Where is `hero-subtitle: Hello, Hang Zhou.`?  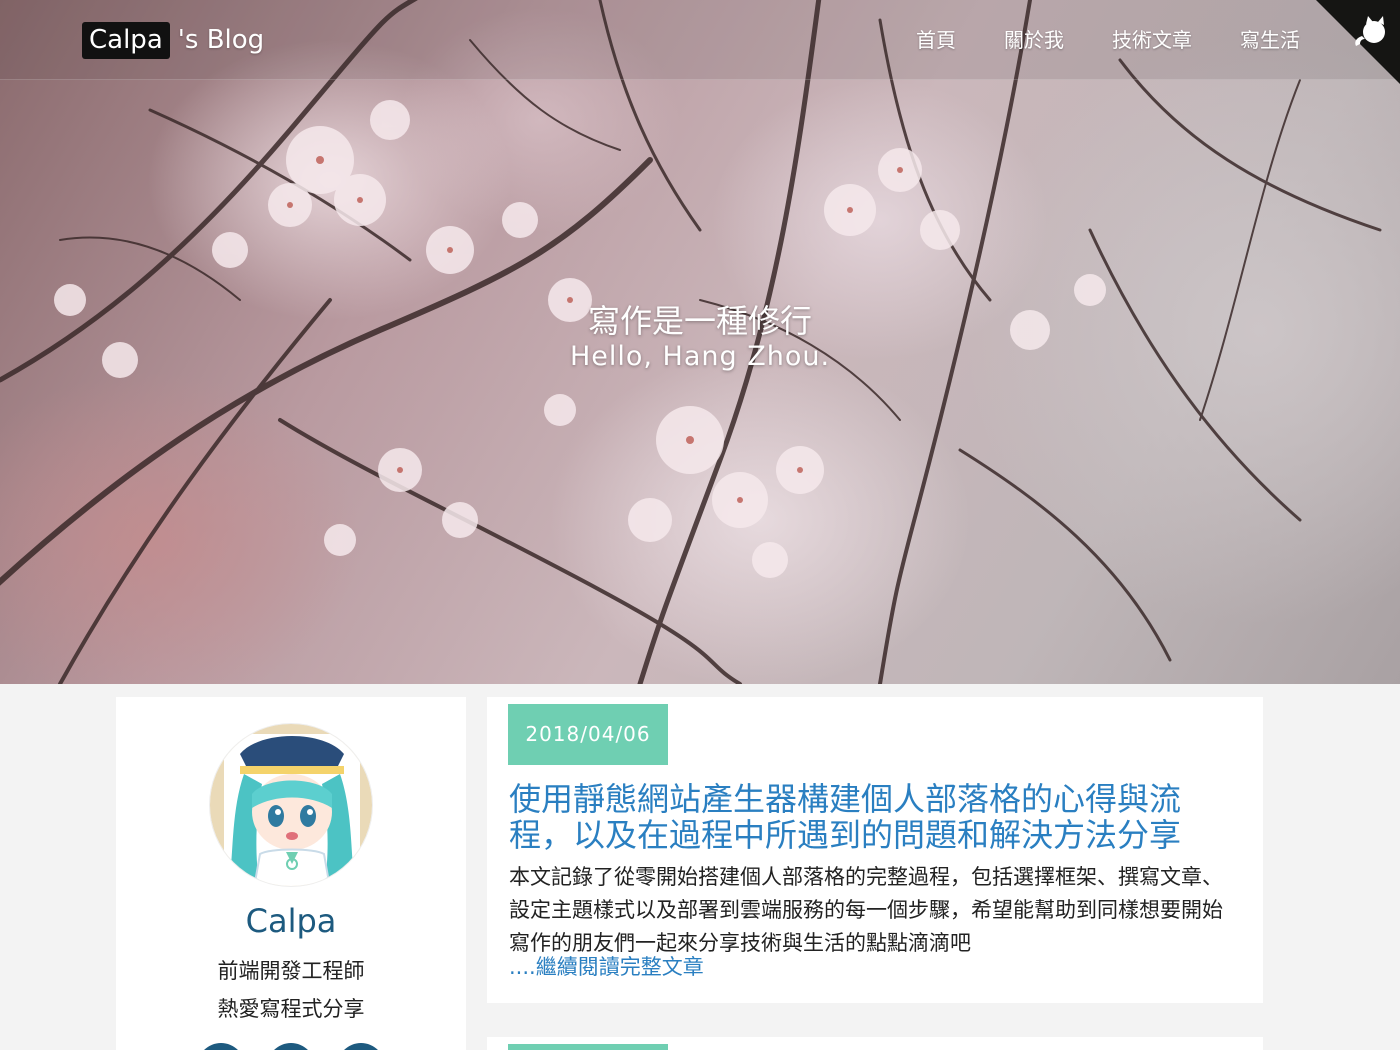
hero-subtitle: Hello, Hang Zhou. is located at coordinates (700, 356).